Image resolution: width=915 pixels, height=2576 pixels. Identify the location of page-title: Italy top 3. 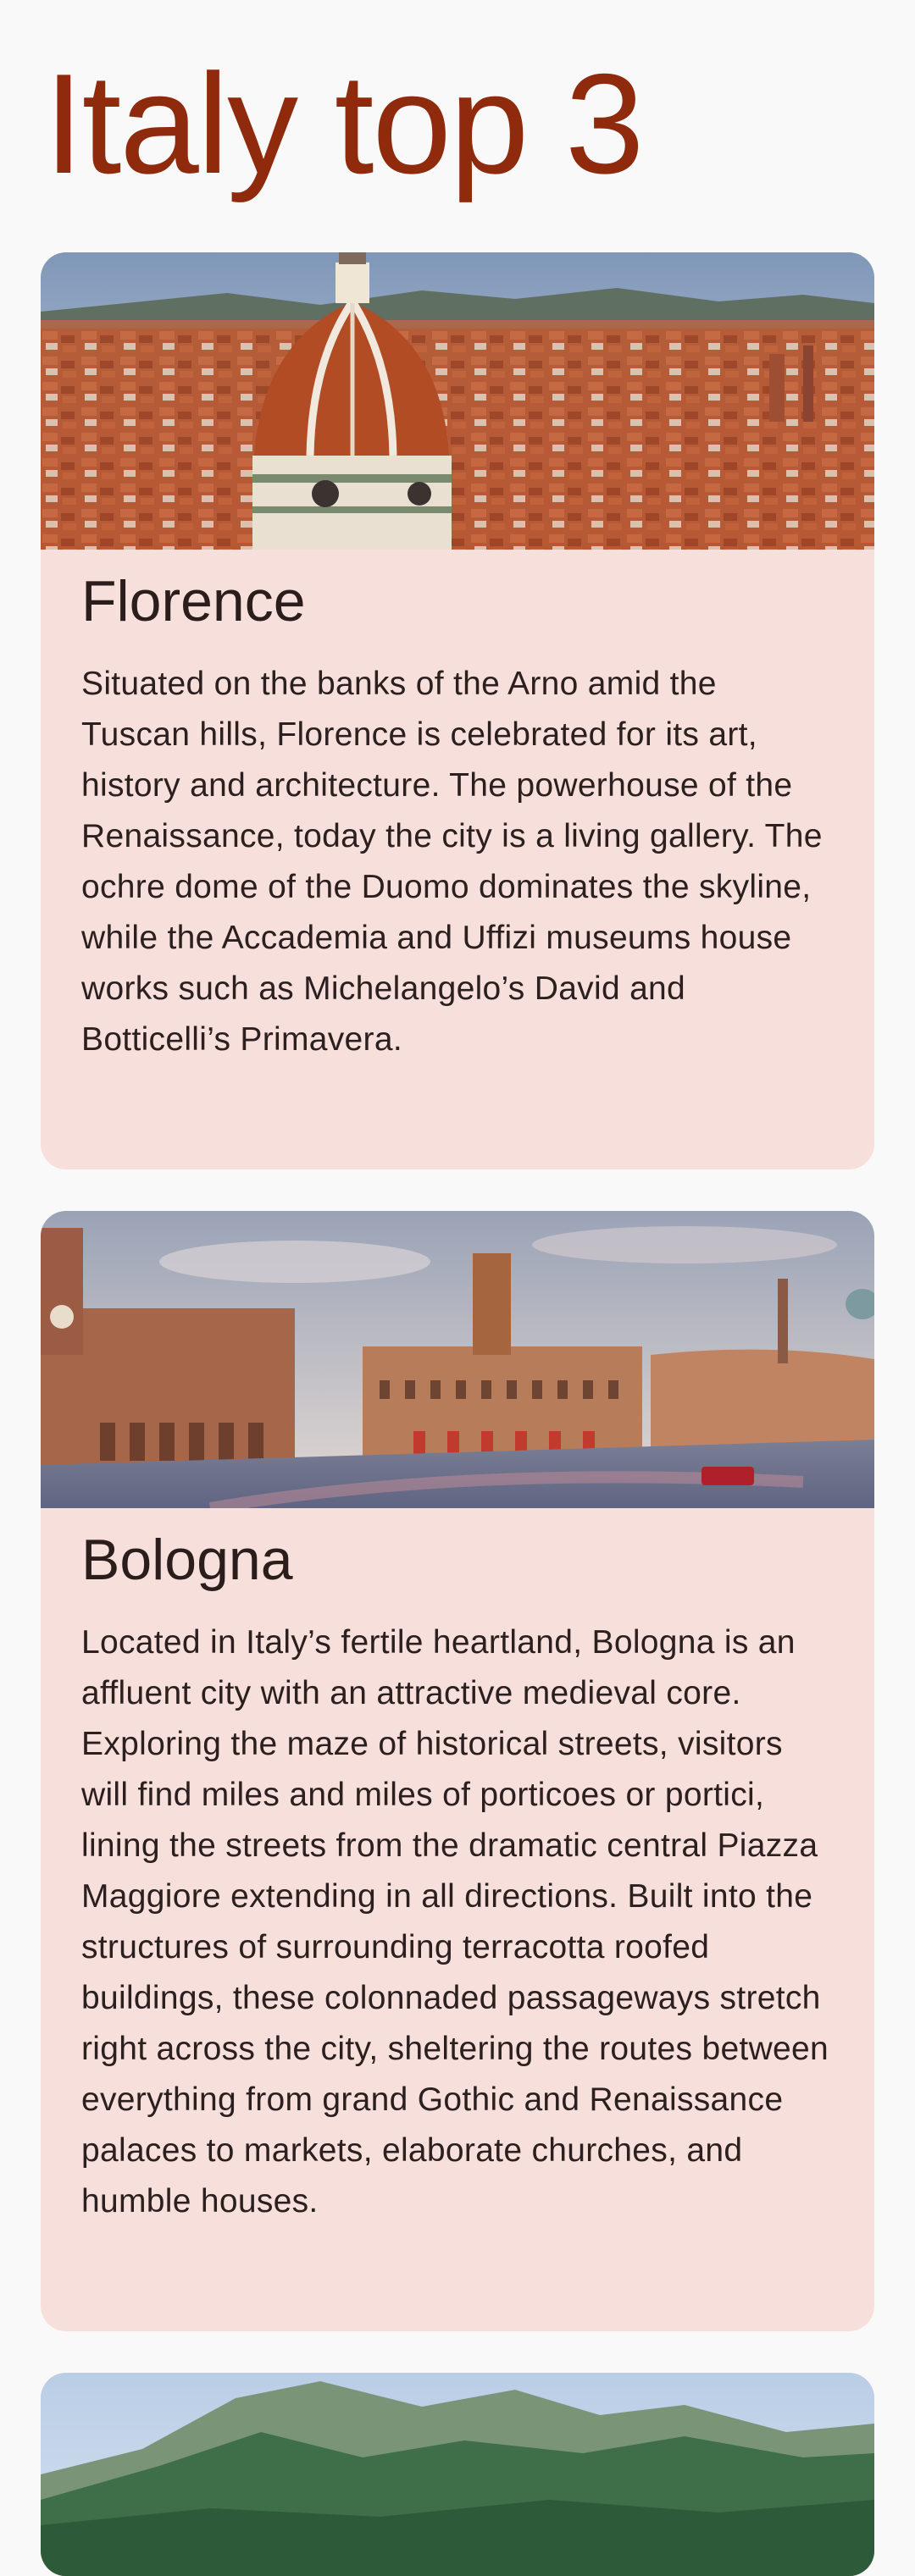
(344, 124).